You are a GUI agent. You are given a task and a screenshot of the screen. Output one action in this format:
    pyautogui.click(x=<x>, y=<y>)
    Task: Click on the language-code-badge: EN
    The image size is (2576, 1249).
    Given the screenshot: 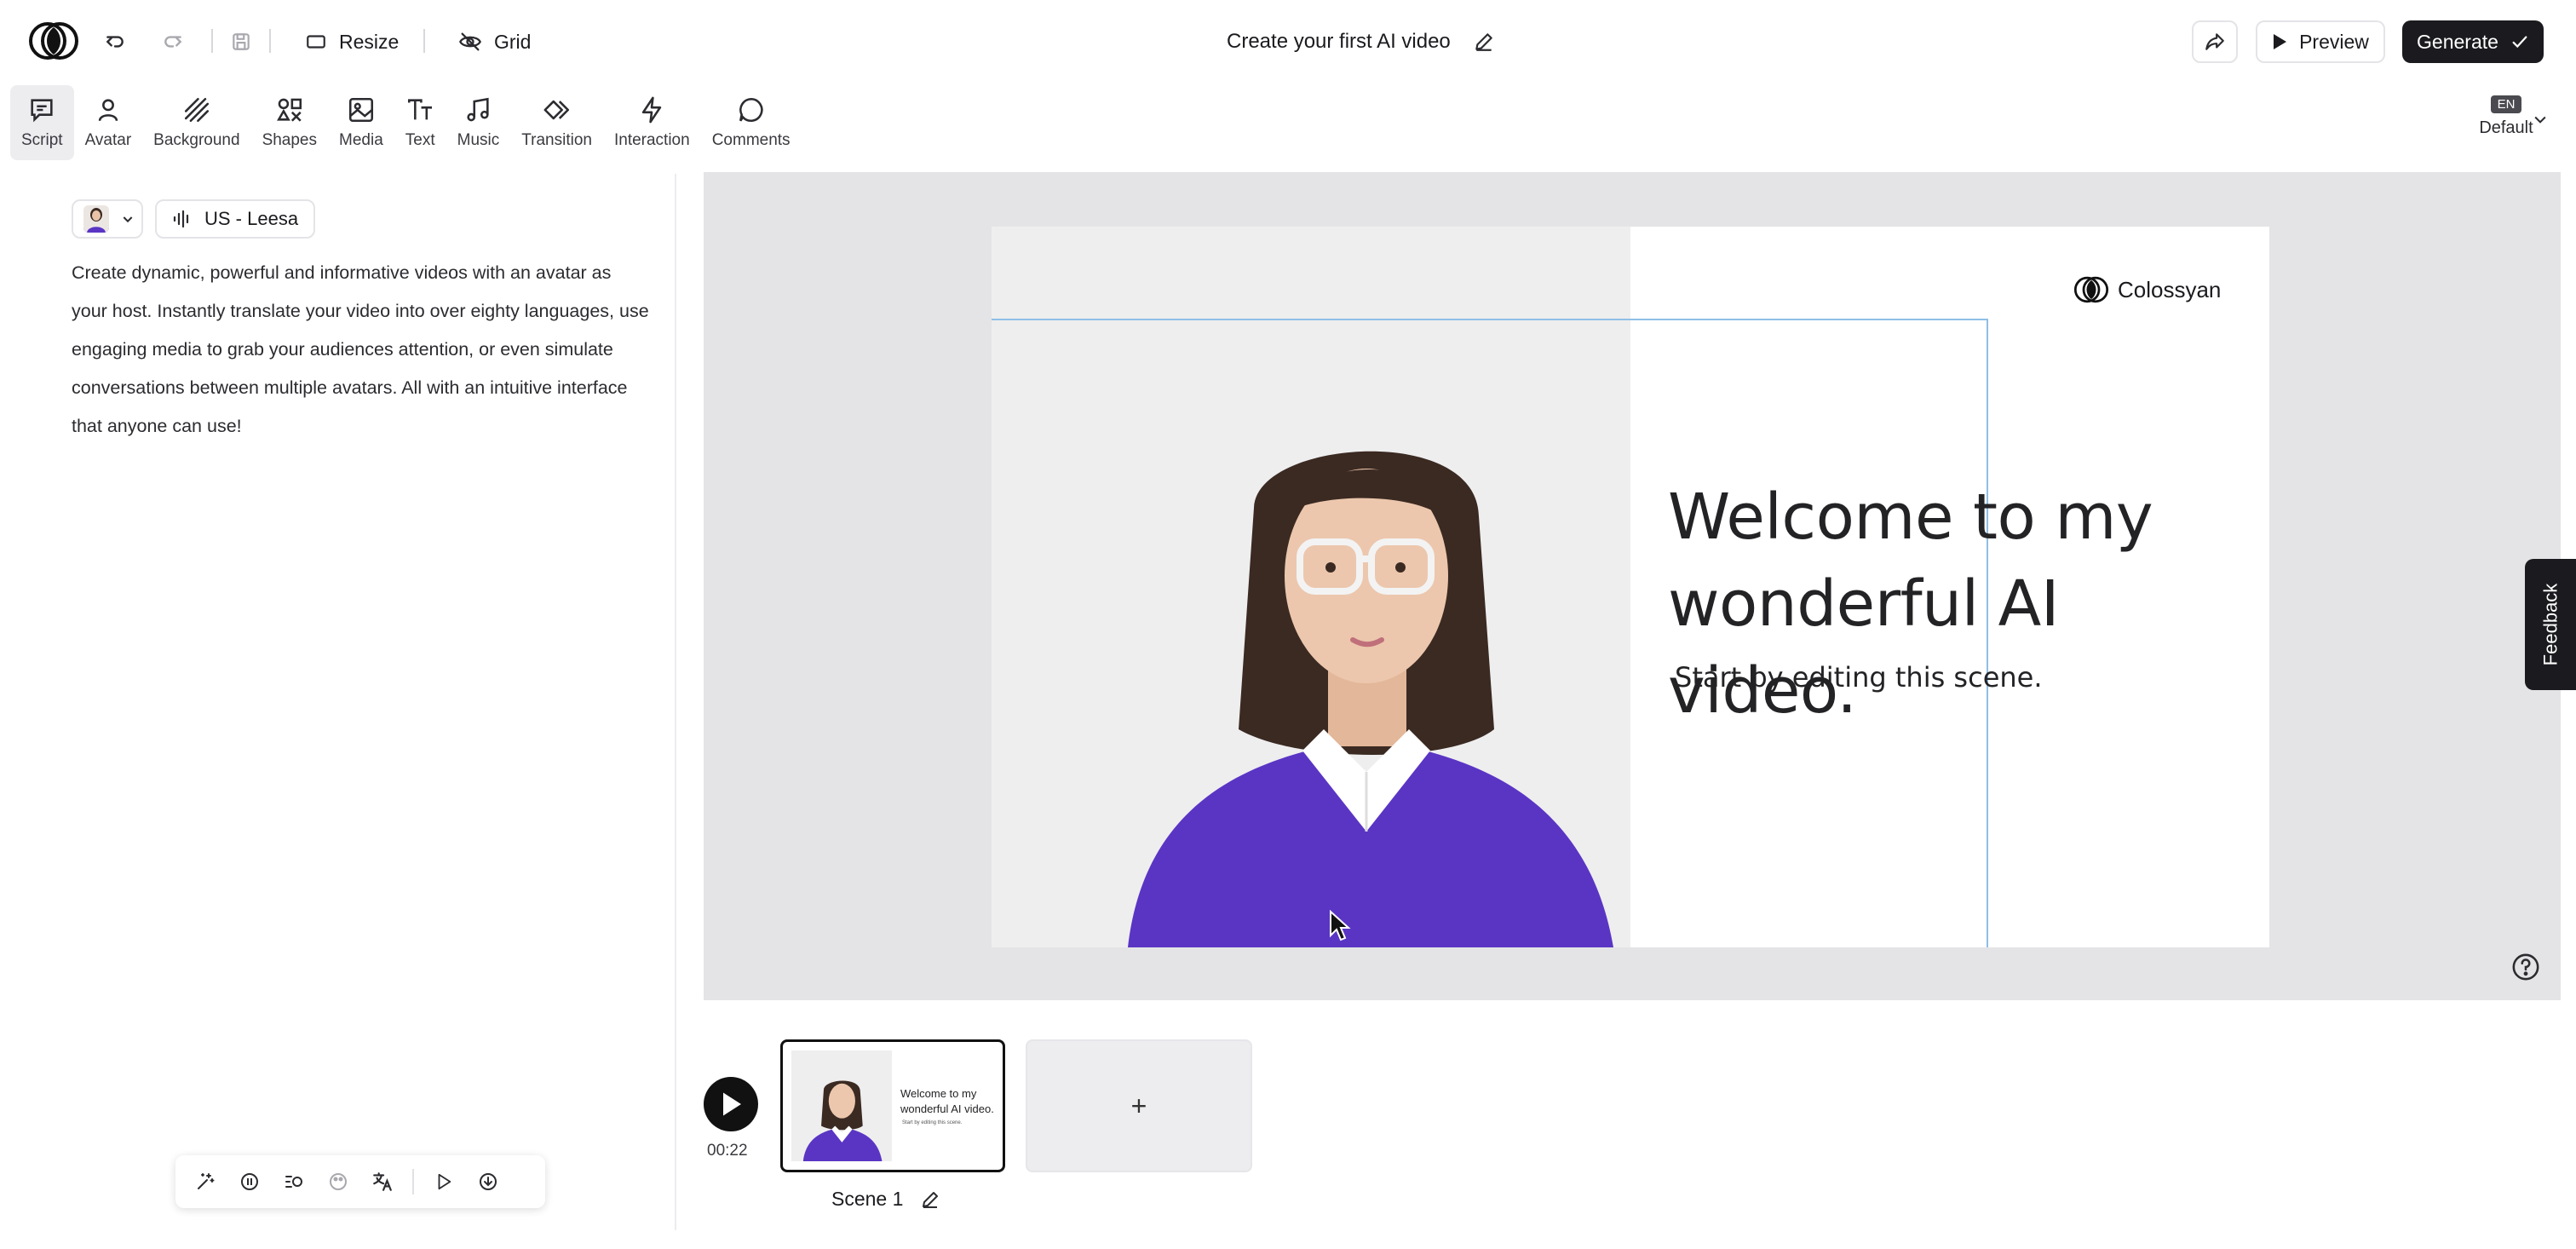 What is the action you would take?
    pyautogui.click(x=2506, y=104)
    